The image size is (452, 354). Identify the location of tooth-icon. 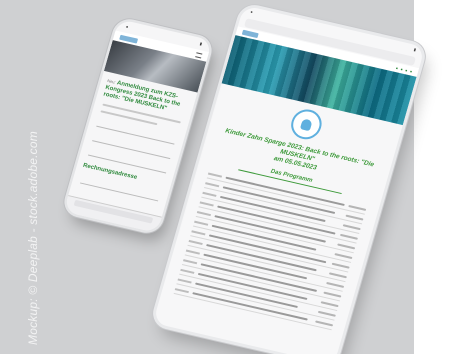
(306, 124).